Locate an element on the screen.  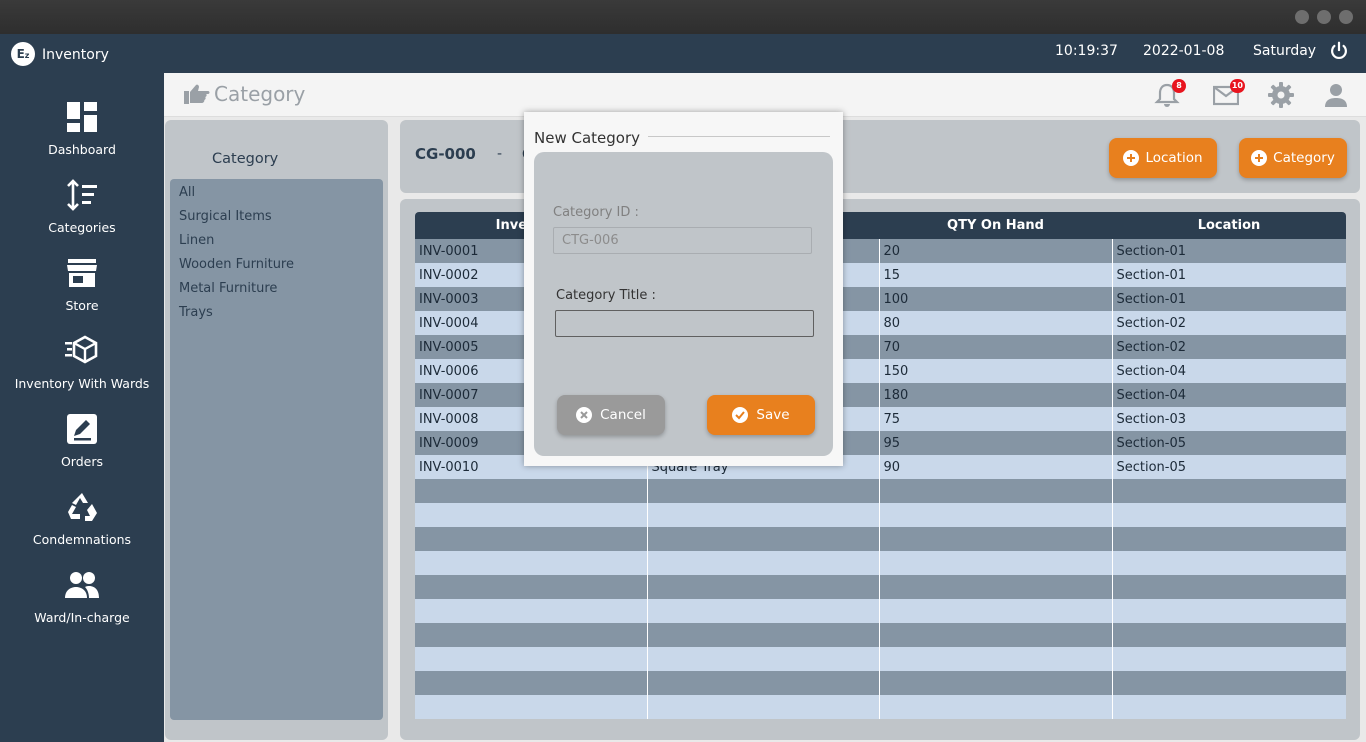
gear-icon is located at coordinates (1281, 95).